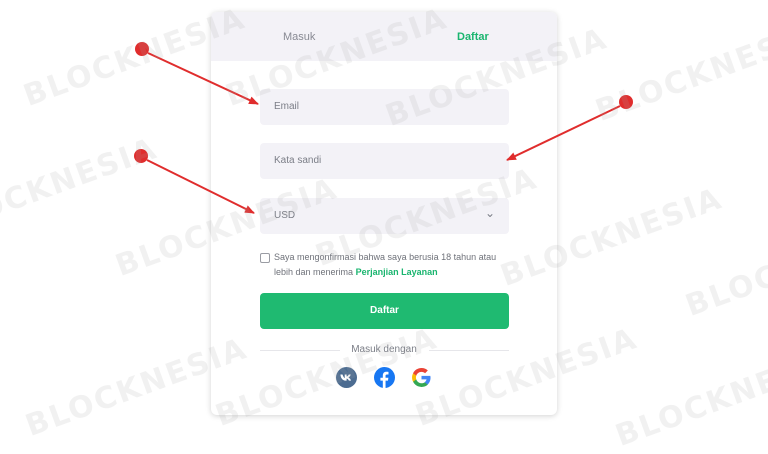 This screenshot has height=454, width=768. I want to click on register-button: Daftar, so click(384, 311).